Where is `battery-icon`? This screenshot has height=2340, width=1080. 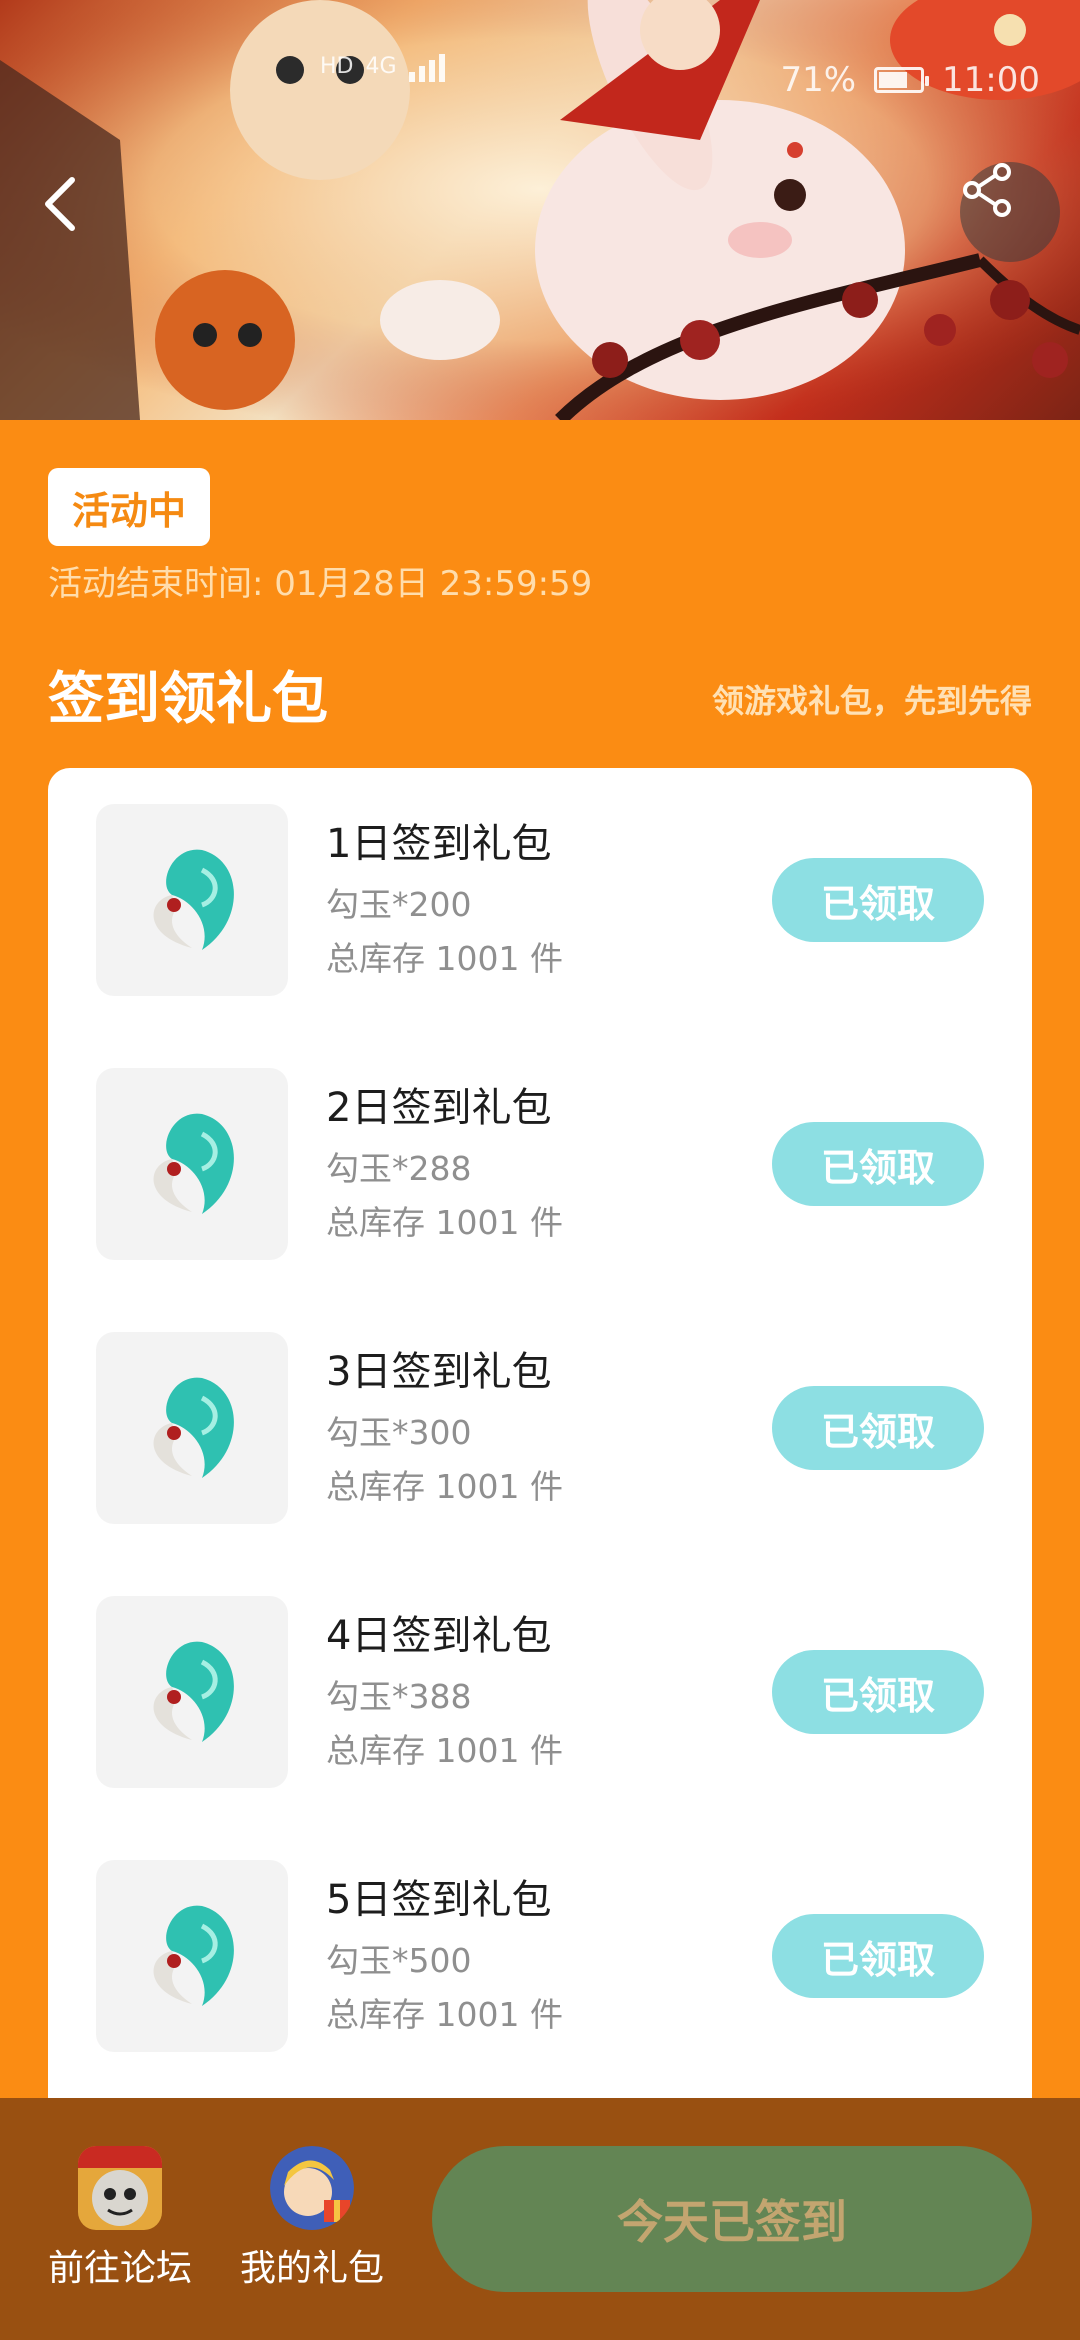 battery-icon is located at coordinates (902, 80).